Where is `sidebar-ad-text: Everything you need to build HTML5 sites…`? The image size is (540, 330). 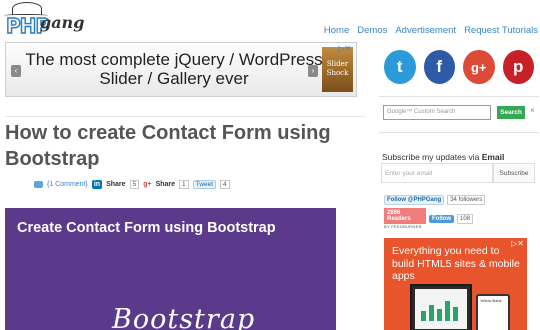
sidebar-ad-text: Everything you need to build HTML5 sites… is located at coordinates (456, 263).